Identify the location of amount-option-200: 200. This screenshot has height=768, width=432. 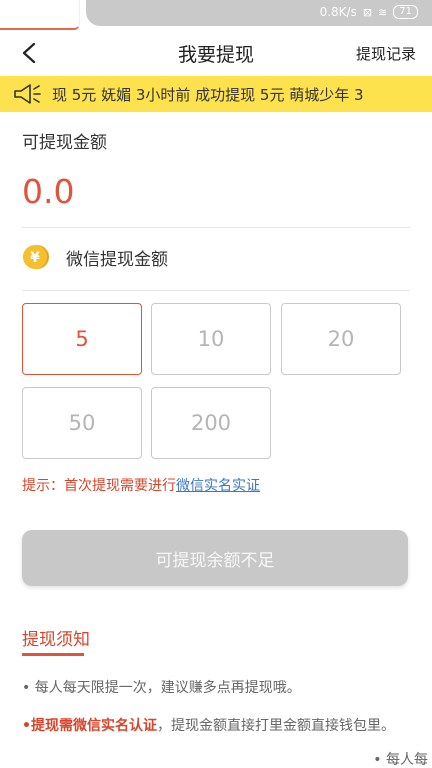
(211, 423).